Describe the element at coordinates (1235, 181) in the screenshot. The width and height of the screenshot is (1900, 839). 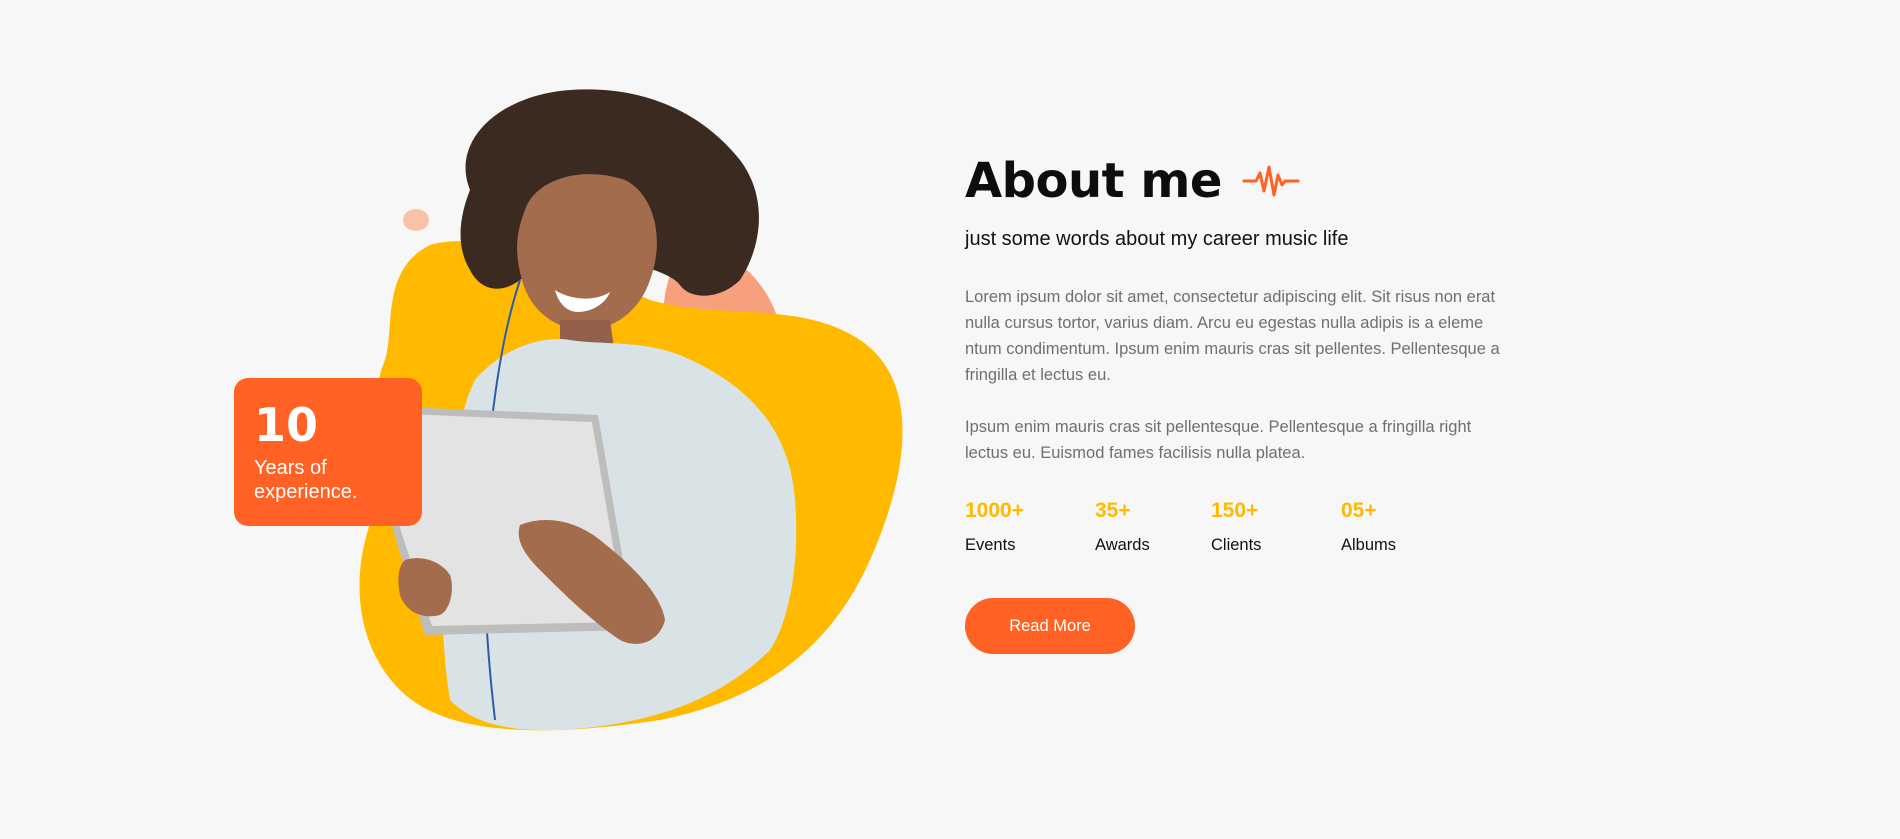
I see `title-row: About me` at that location.